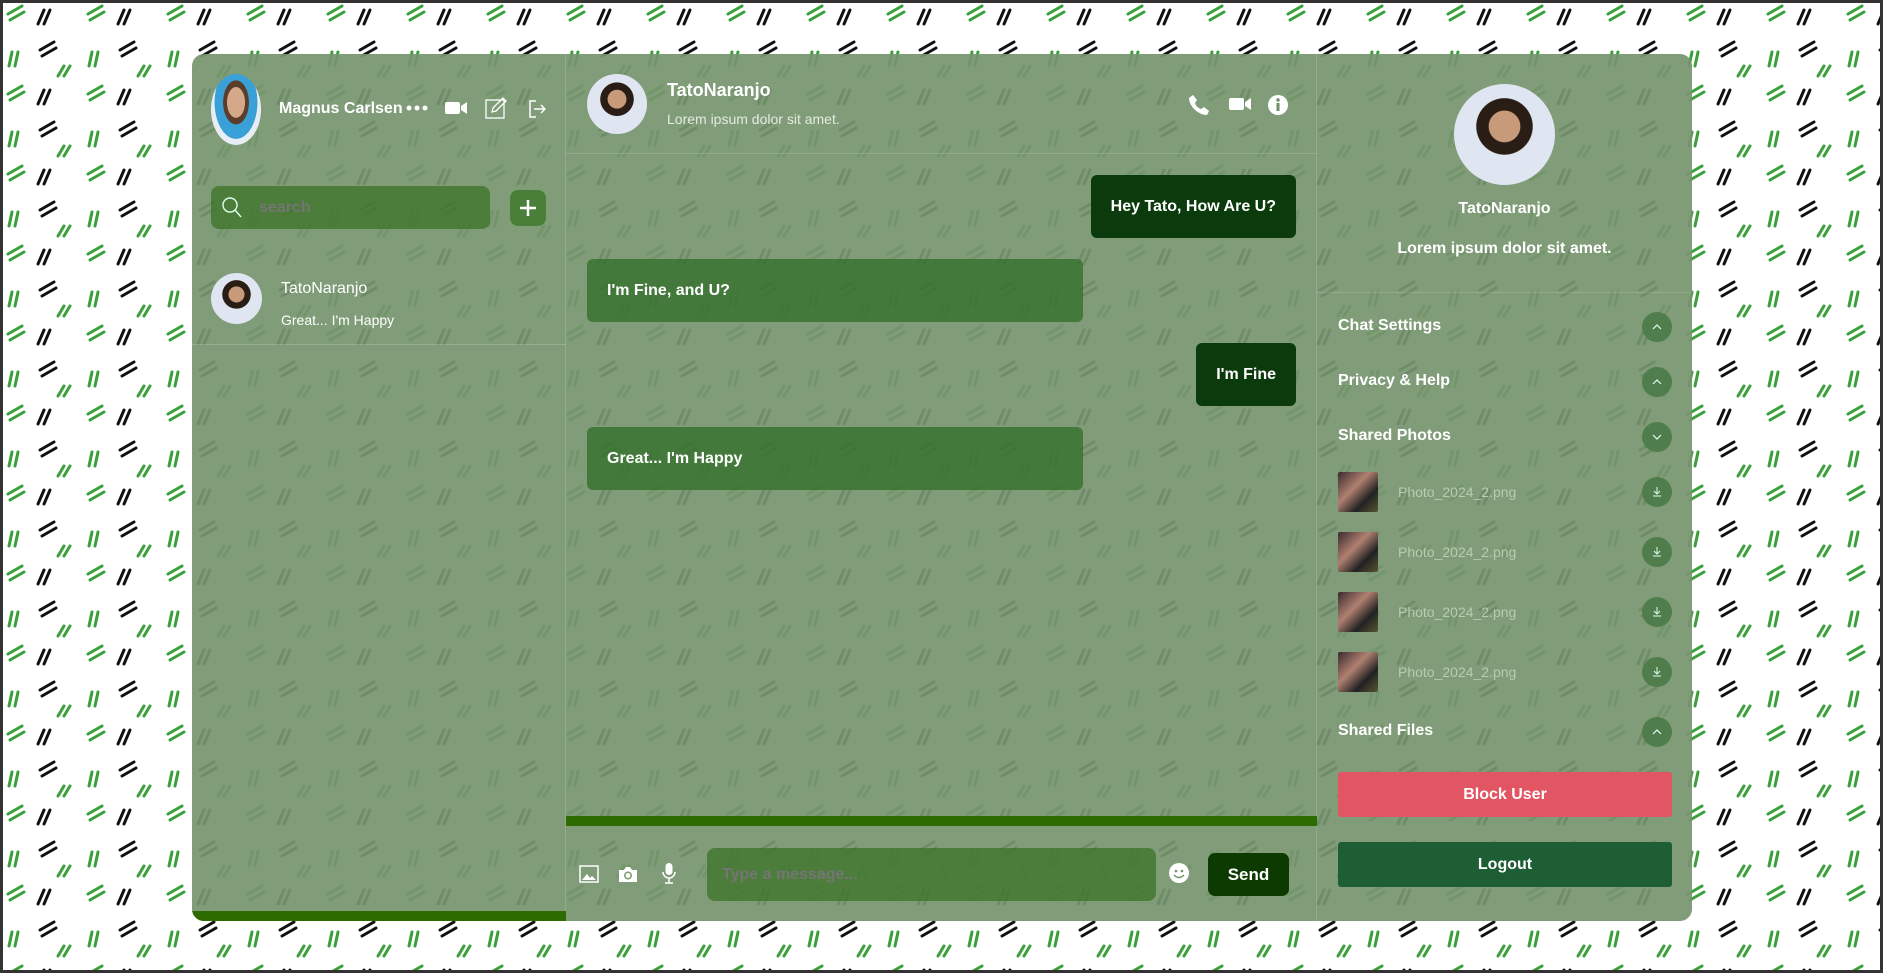 Image resolution: width=1883 pixels, height=973 pixels. I want to click on message-outgoing: Hey Tato, How Are U?, so click(1193, 206).